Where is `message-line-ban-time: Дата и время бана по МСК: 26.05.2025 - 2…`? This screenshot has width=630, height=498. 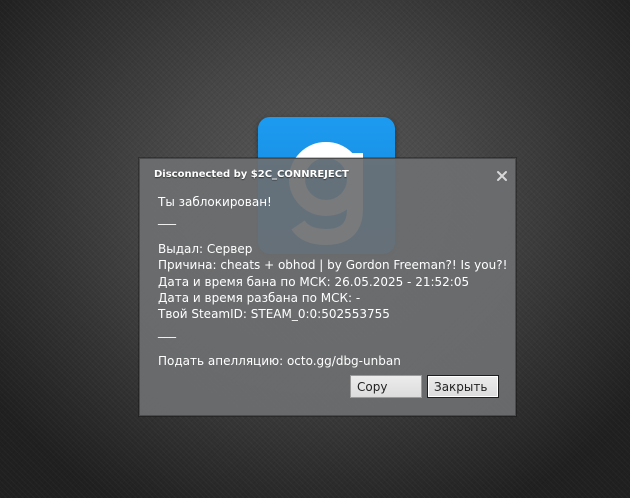
message-line-ban-time: Дата и время бана по МСК: 26.05.2025 - 2… is located at coordinates (314, 282).